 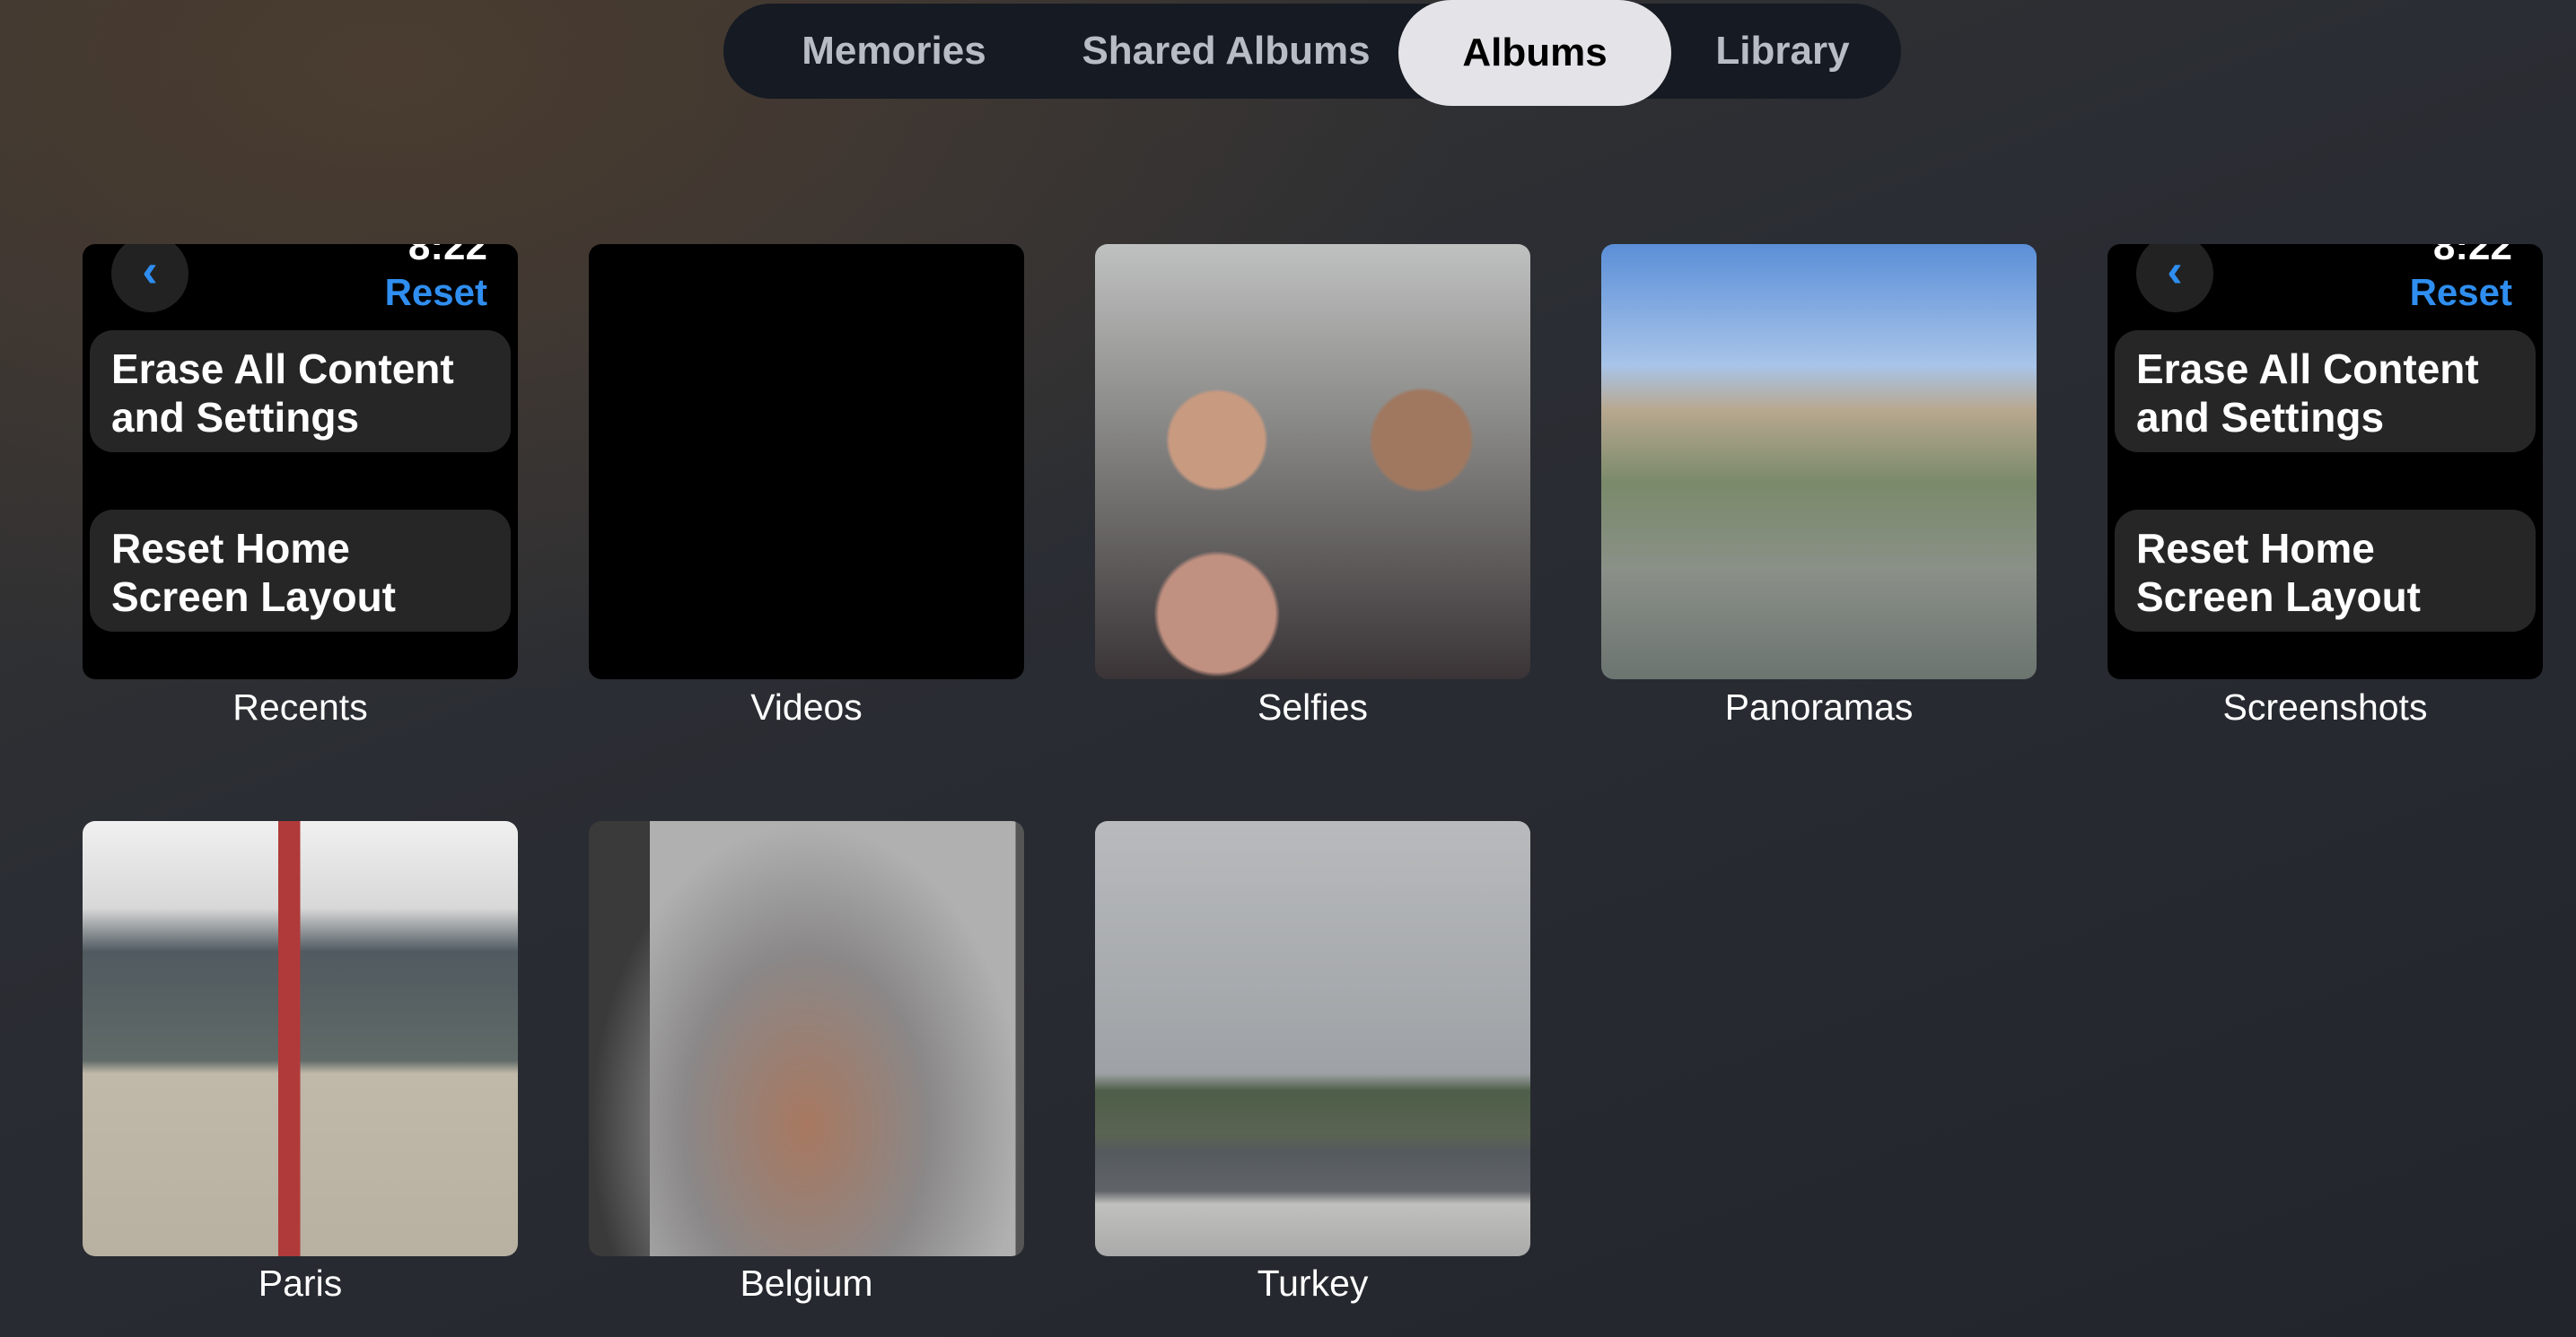 What do you see at coordinates (1313, 1283) in the screenshot?
I see `album-label: Turkey` at bounding box center [1313, 1283].